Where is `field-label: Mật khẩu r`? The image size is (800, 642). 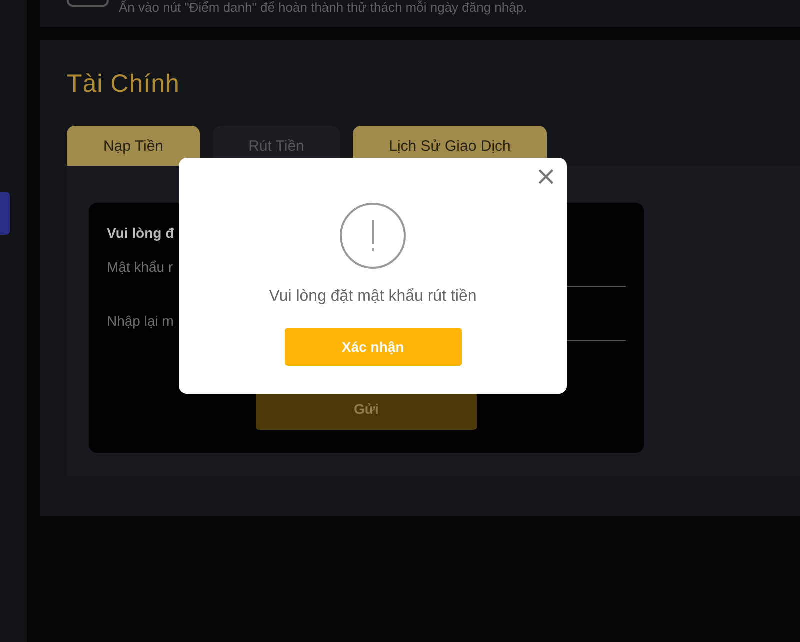
field-label: Mật khẩu r is located at coordinates (140, 267).